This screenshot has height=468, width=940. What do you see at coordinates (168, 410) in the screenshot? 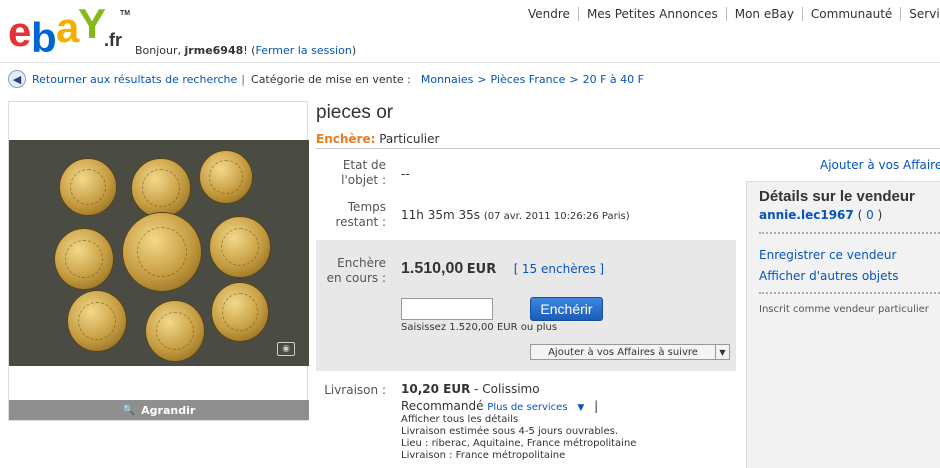
I see `enlarge-label: Agrandir` at bounding box center [168, 410].